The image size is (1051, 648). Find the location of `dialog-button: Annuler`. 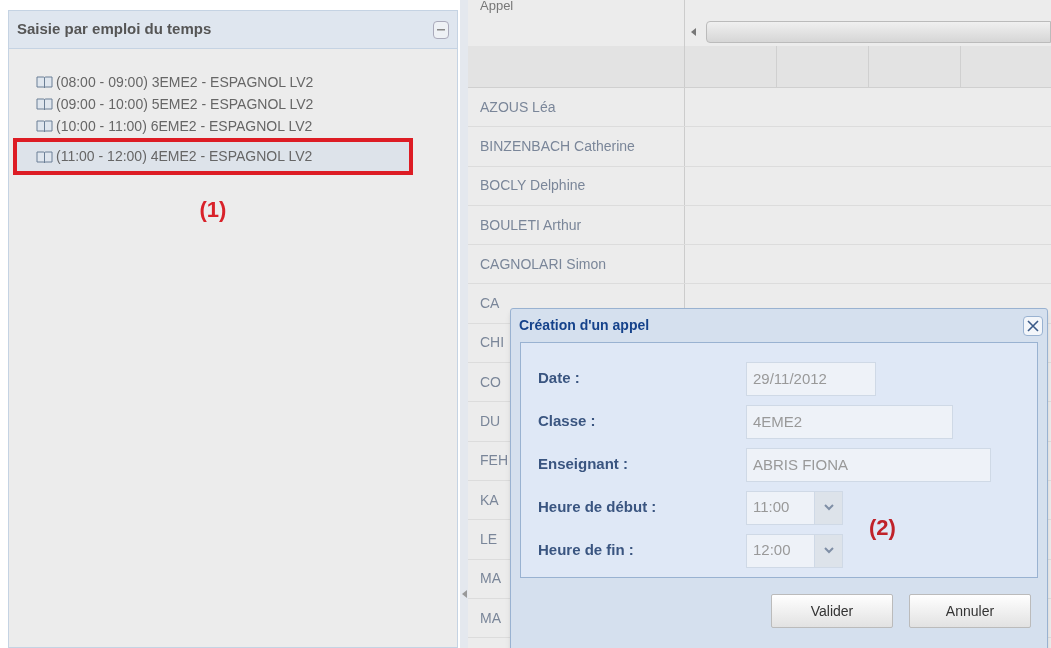

dialog-button: Annuler is located at coordinates (970, 611).